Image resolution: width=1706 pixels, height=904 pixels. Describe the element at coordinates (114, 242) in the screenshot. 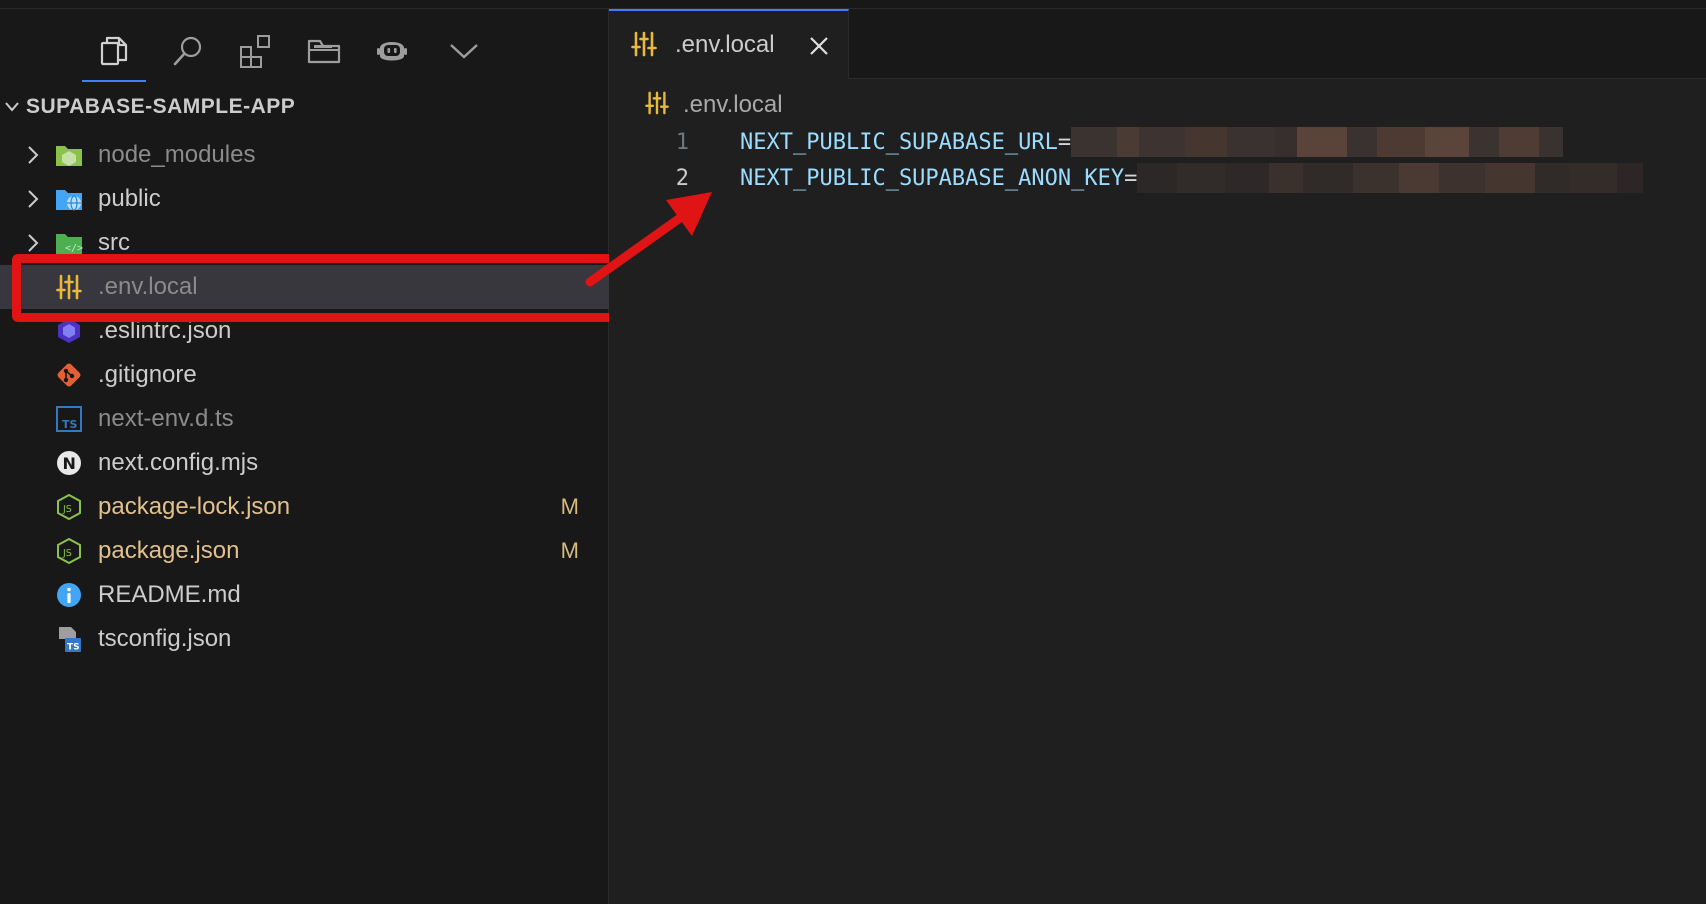

I see `tree-item-label: src` at that location.